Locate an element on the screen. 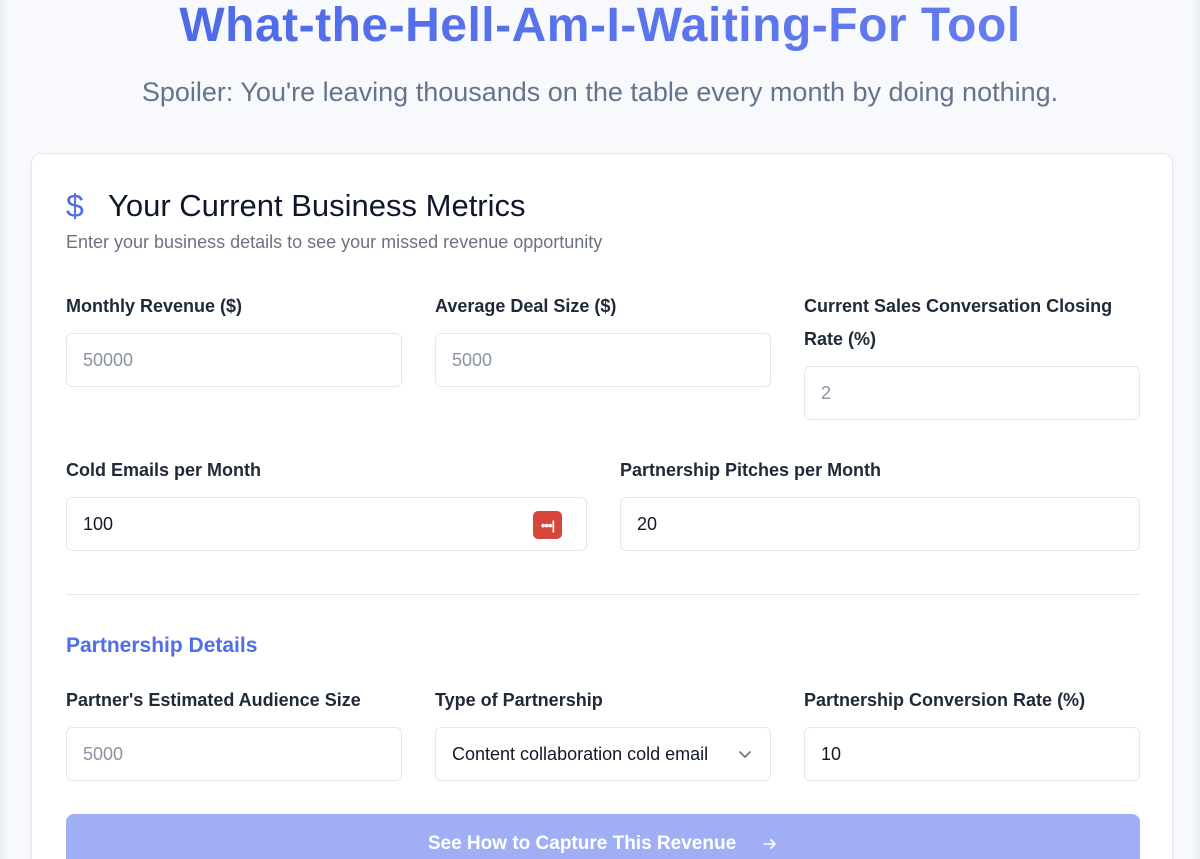  partnership-pitches-input is located at coordinates (888, 524).